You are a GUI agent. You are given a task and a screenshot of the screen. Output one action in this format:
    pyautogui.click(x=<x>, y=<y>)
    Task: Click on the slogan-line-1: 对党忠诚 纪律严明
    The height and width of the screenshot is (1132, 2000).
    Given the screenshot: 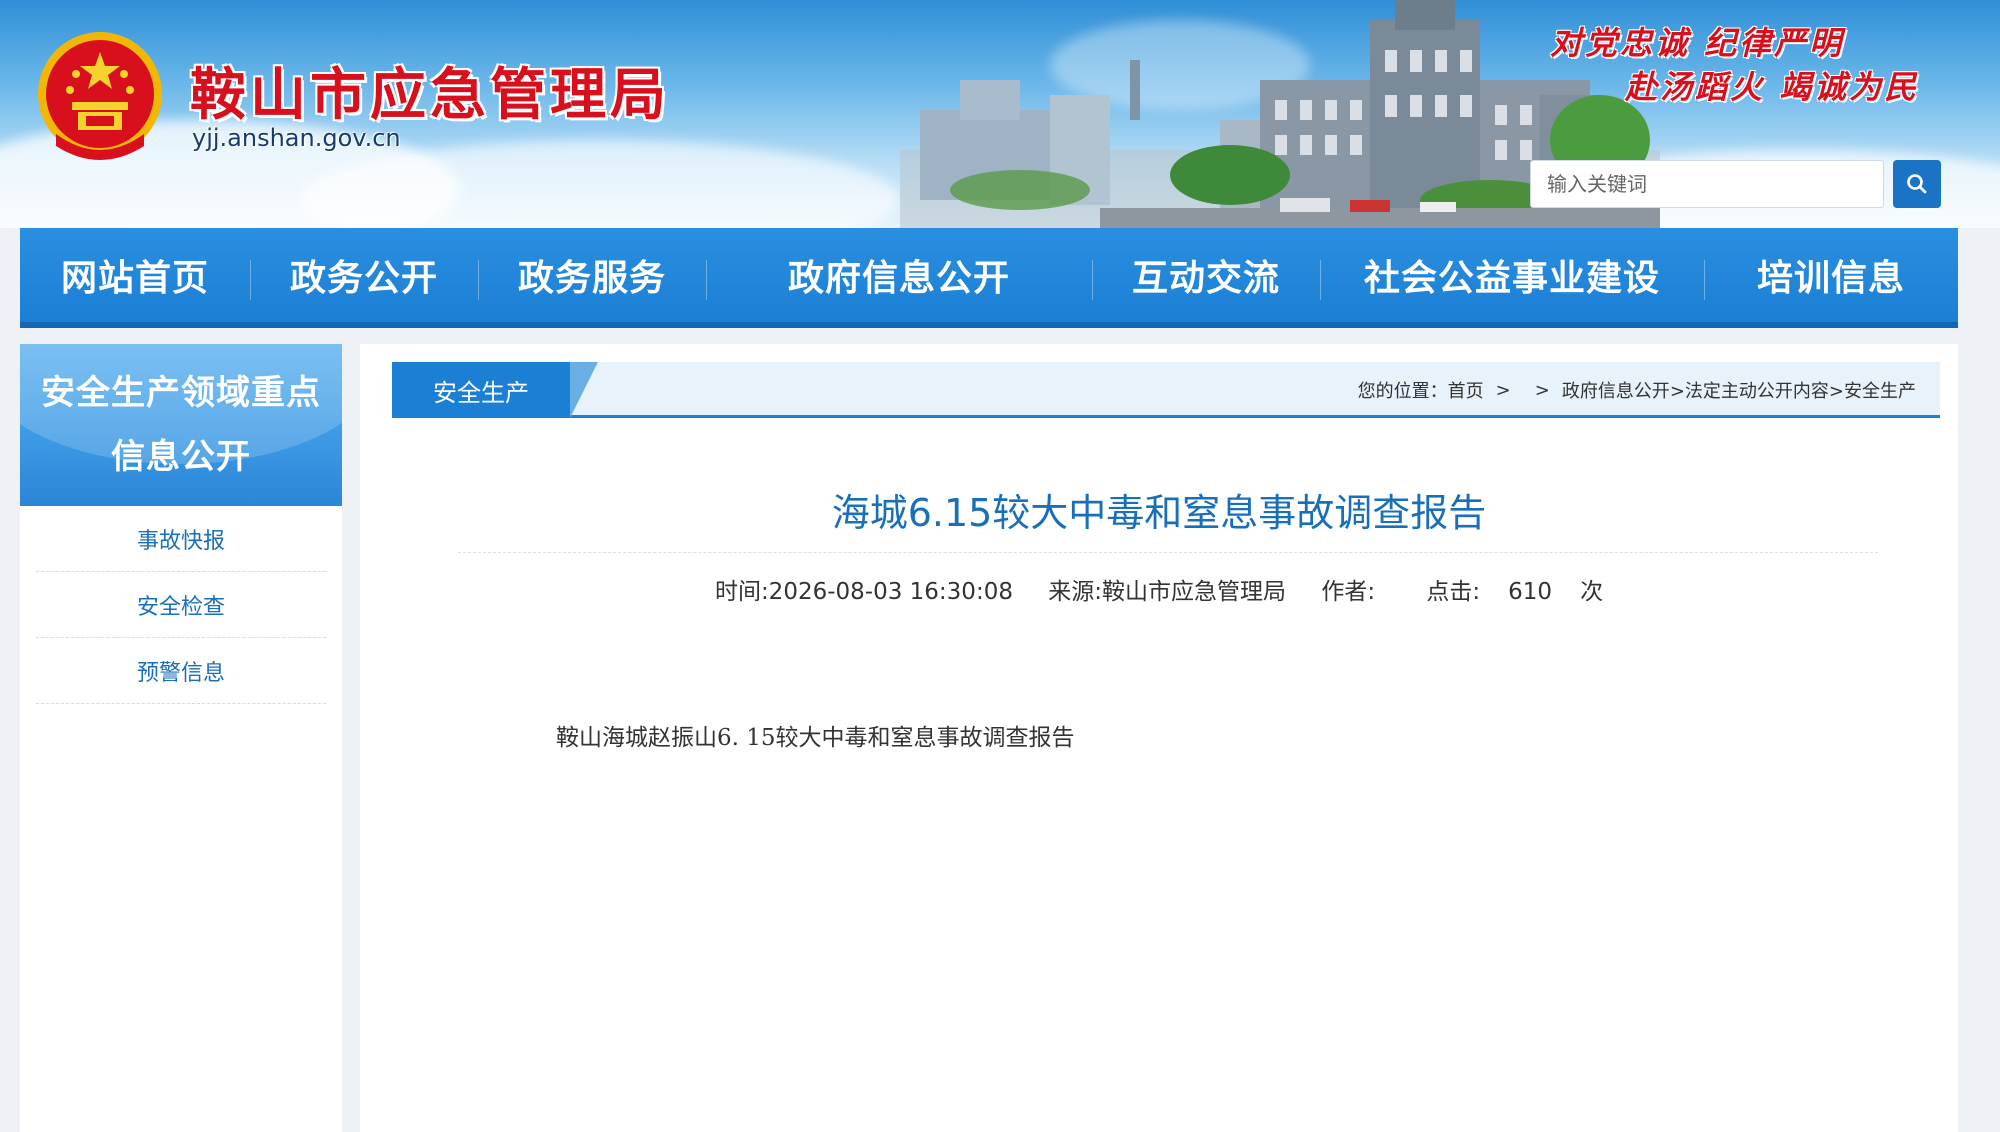 What is the action you would take?
    pyautogui.click(x=1697, y=43)
    